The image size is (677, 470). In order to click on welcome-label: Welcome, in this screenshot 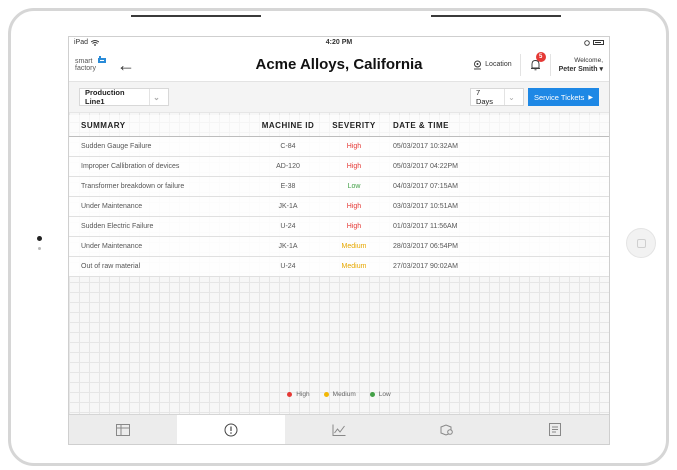, I will do `click(588, 60)`.